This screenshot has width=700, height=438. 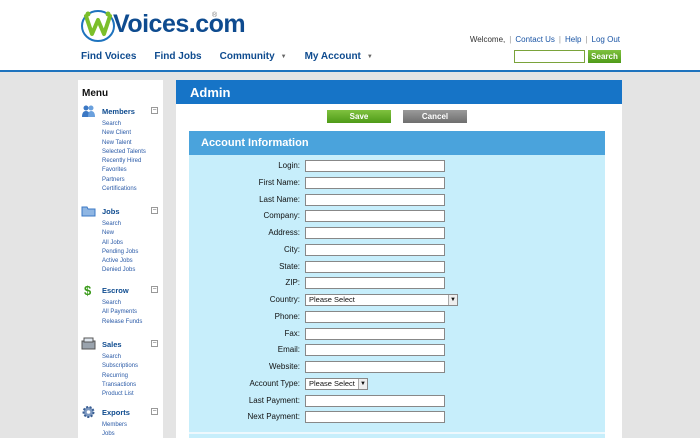 I want to click on account-type-select: Please Select ▼, so click(x=336, y=383).